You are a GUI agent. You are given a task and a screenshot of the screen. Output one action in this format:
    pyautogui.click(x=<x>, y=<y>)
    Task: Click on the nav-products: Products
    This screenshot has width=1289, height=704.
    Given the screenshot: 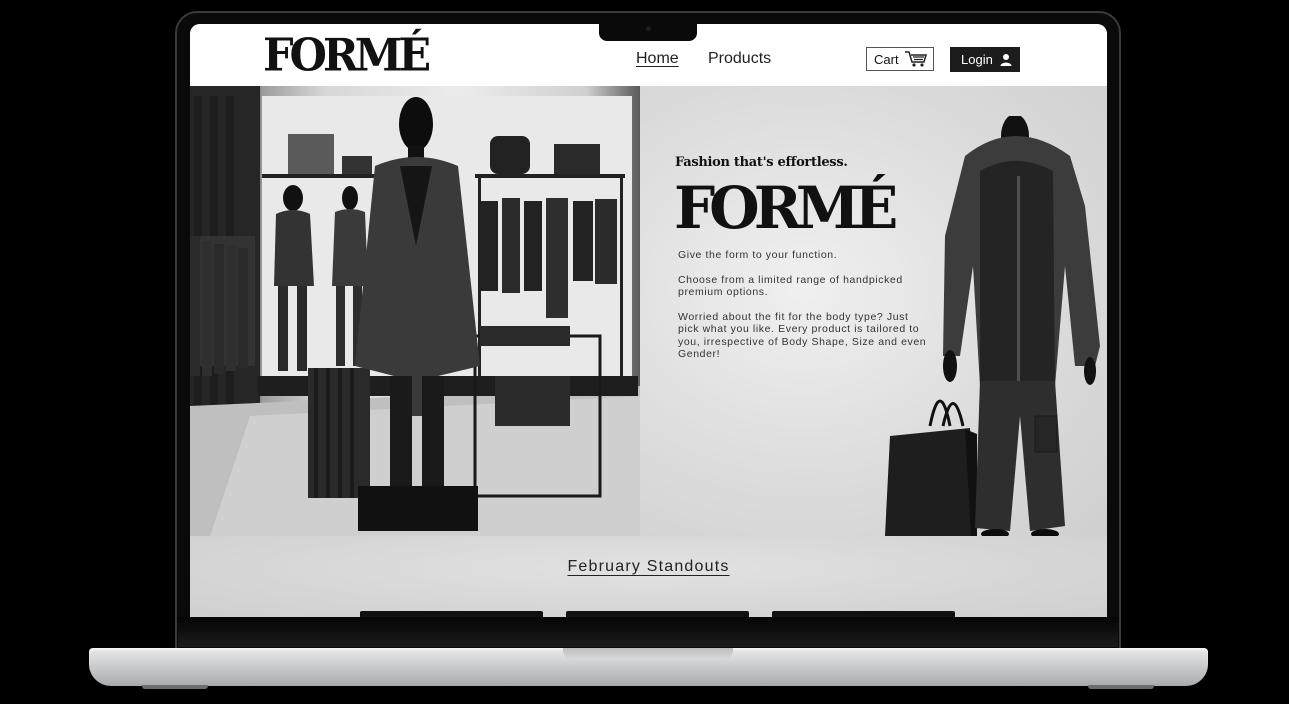 What is the action you would take?
    pyautogui.click(x=739, y=59)
    